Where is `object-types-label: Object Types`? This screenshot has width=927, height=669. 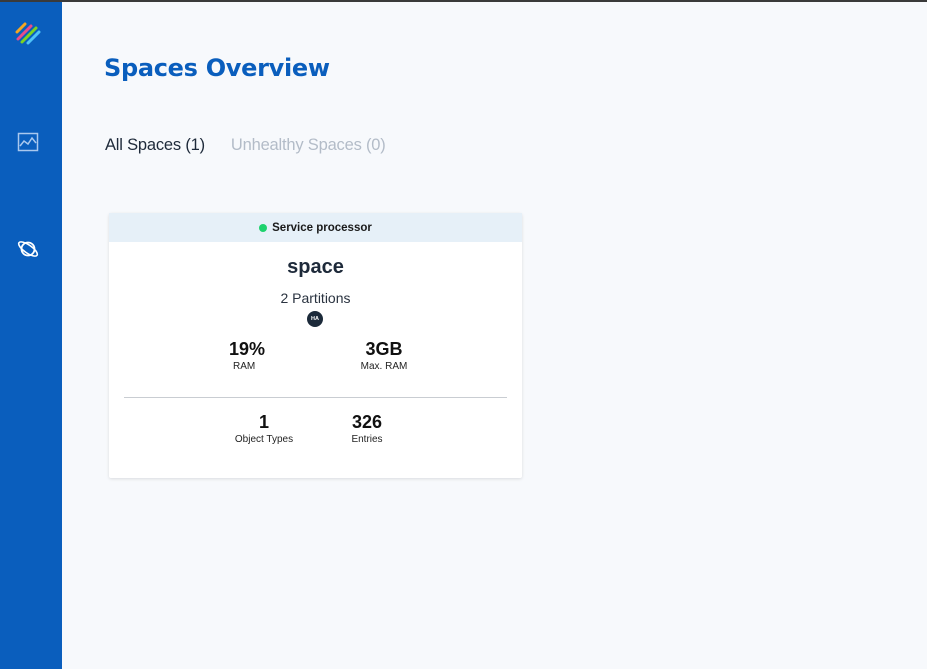 object-types-label: Object Types is located at coordinates (264, 439).